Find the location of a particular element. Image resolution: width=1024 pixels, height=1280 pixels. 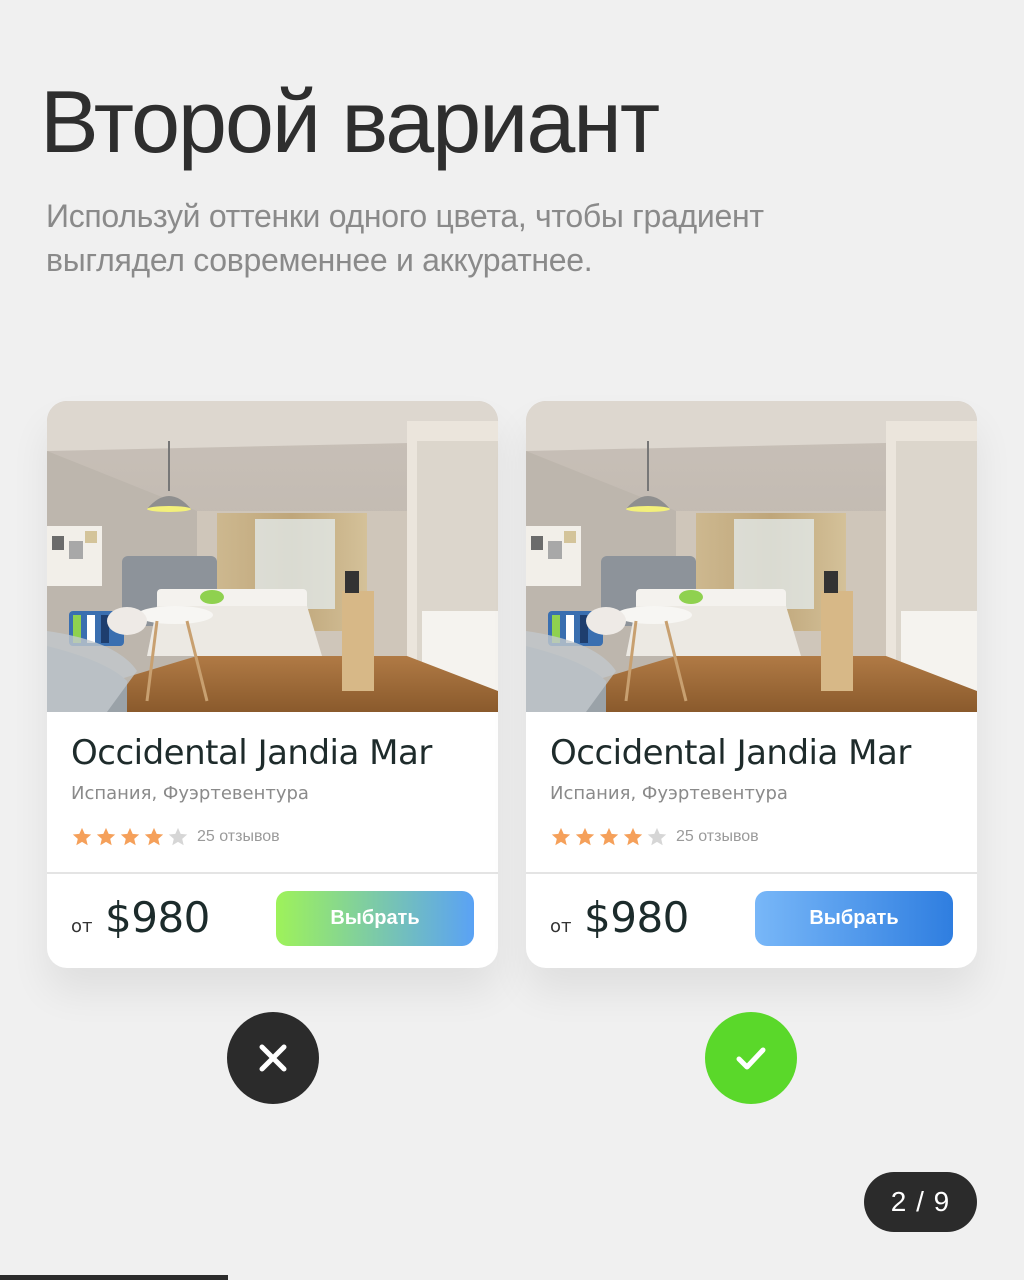

page-indicator: 2 / 9 is located at coordinates (920, 1202).